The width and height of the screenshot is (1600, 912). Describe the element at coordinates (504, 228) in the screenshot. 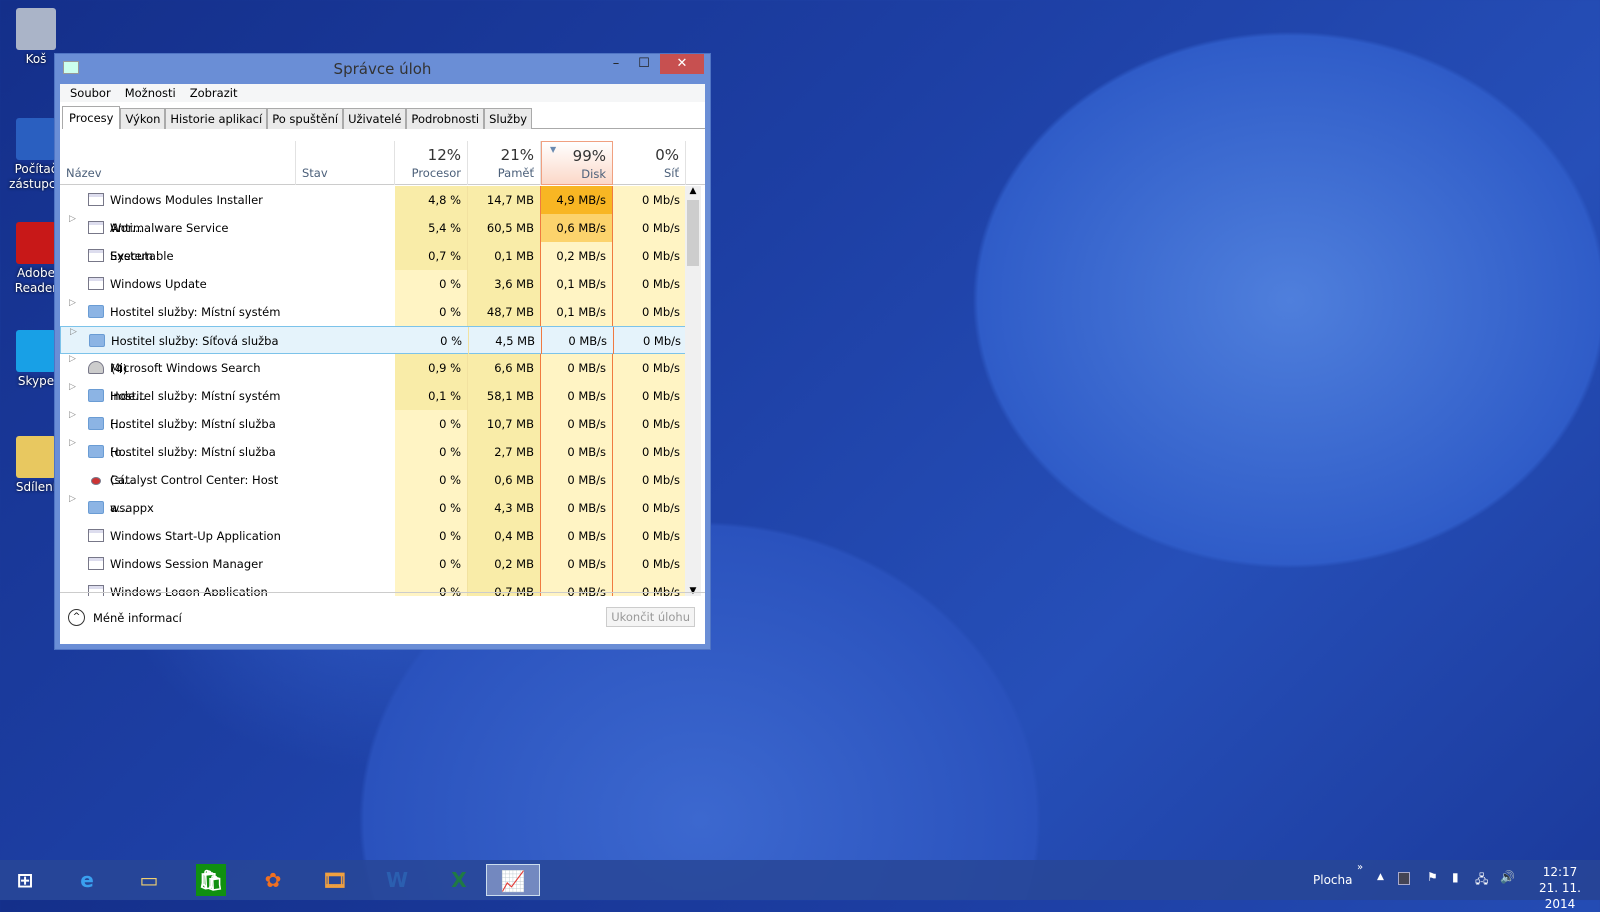

I see `process-memory: 60,5 MB` at that location.